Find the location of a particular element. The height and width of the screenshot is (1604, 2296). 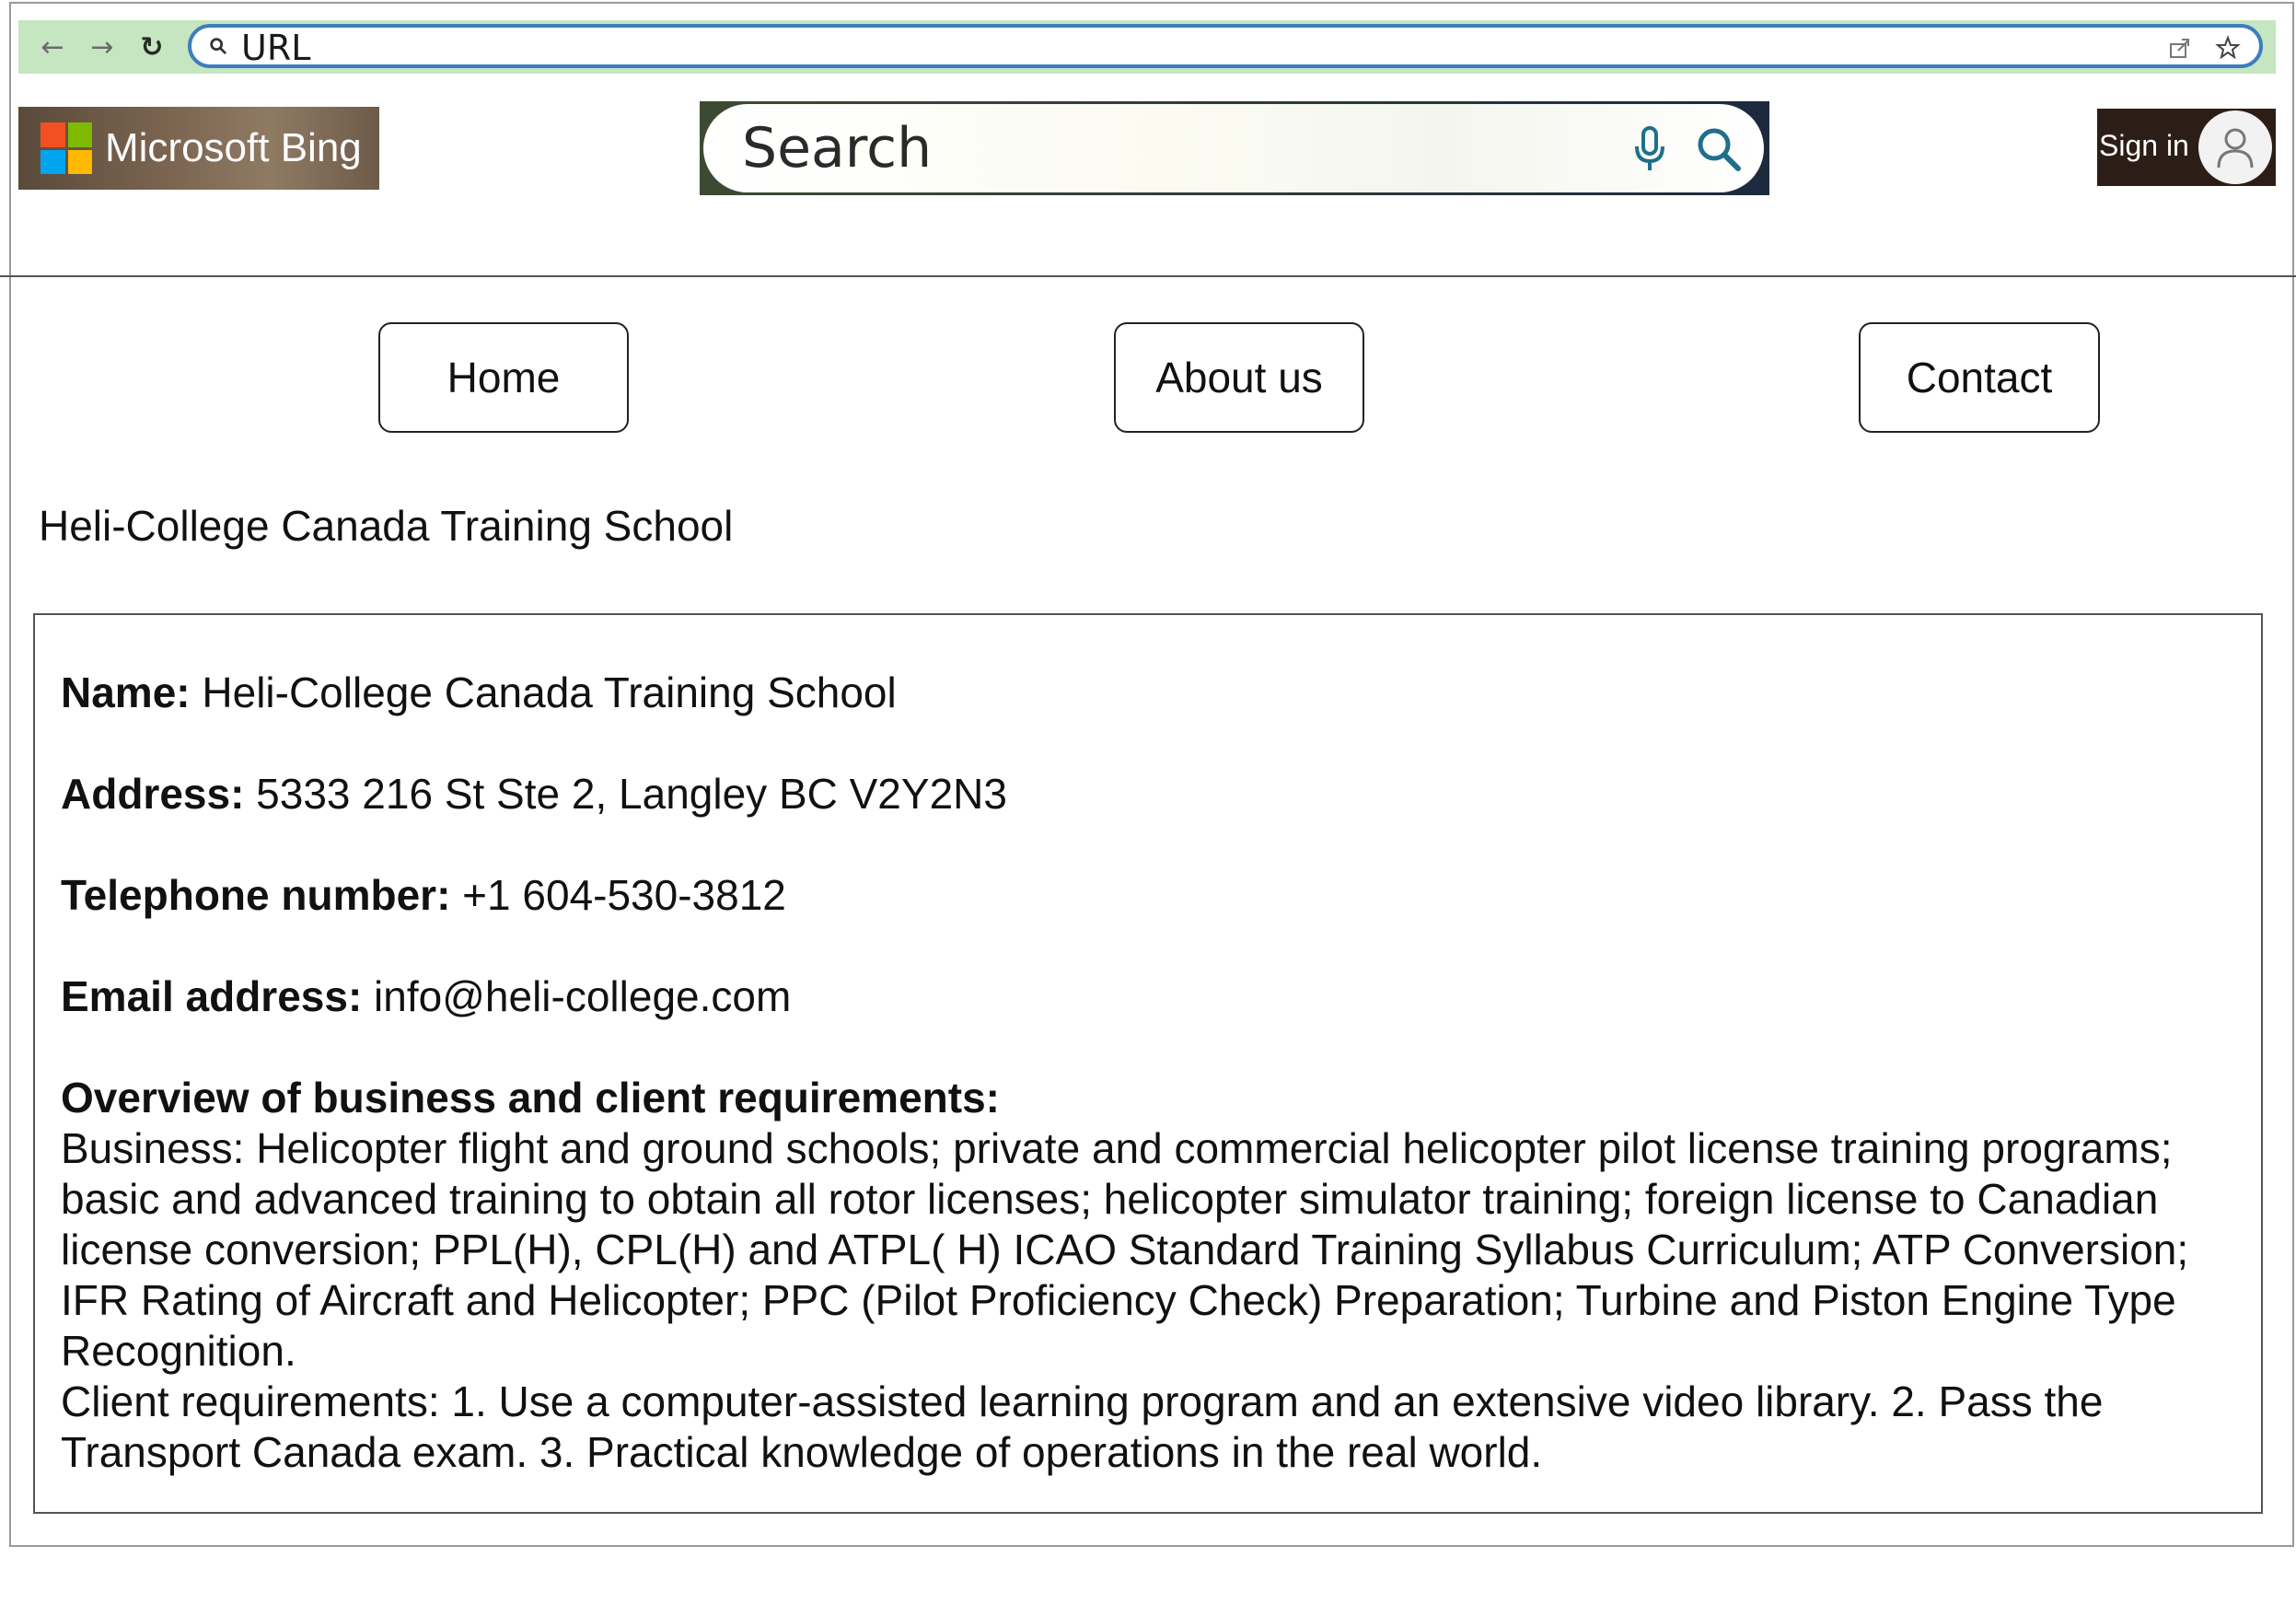

search-input: Search is located at coordinates (837, 148).